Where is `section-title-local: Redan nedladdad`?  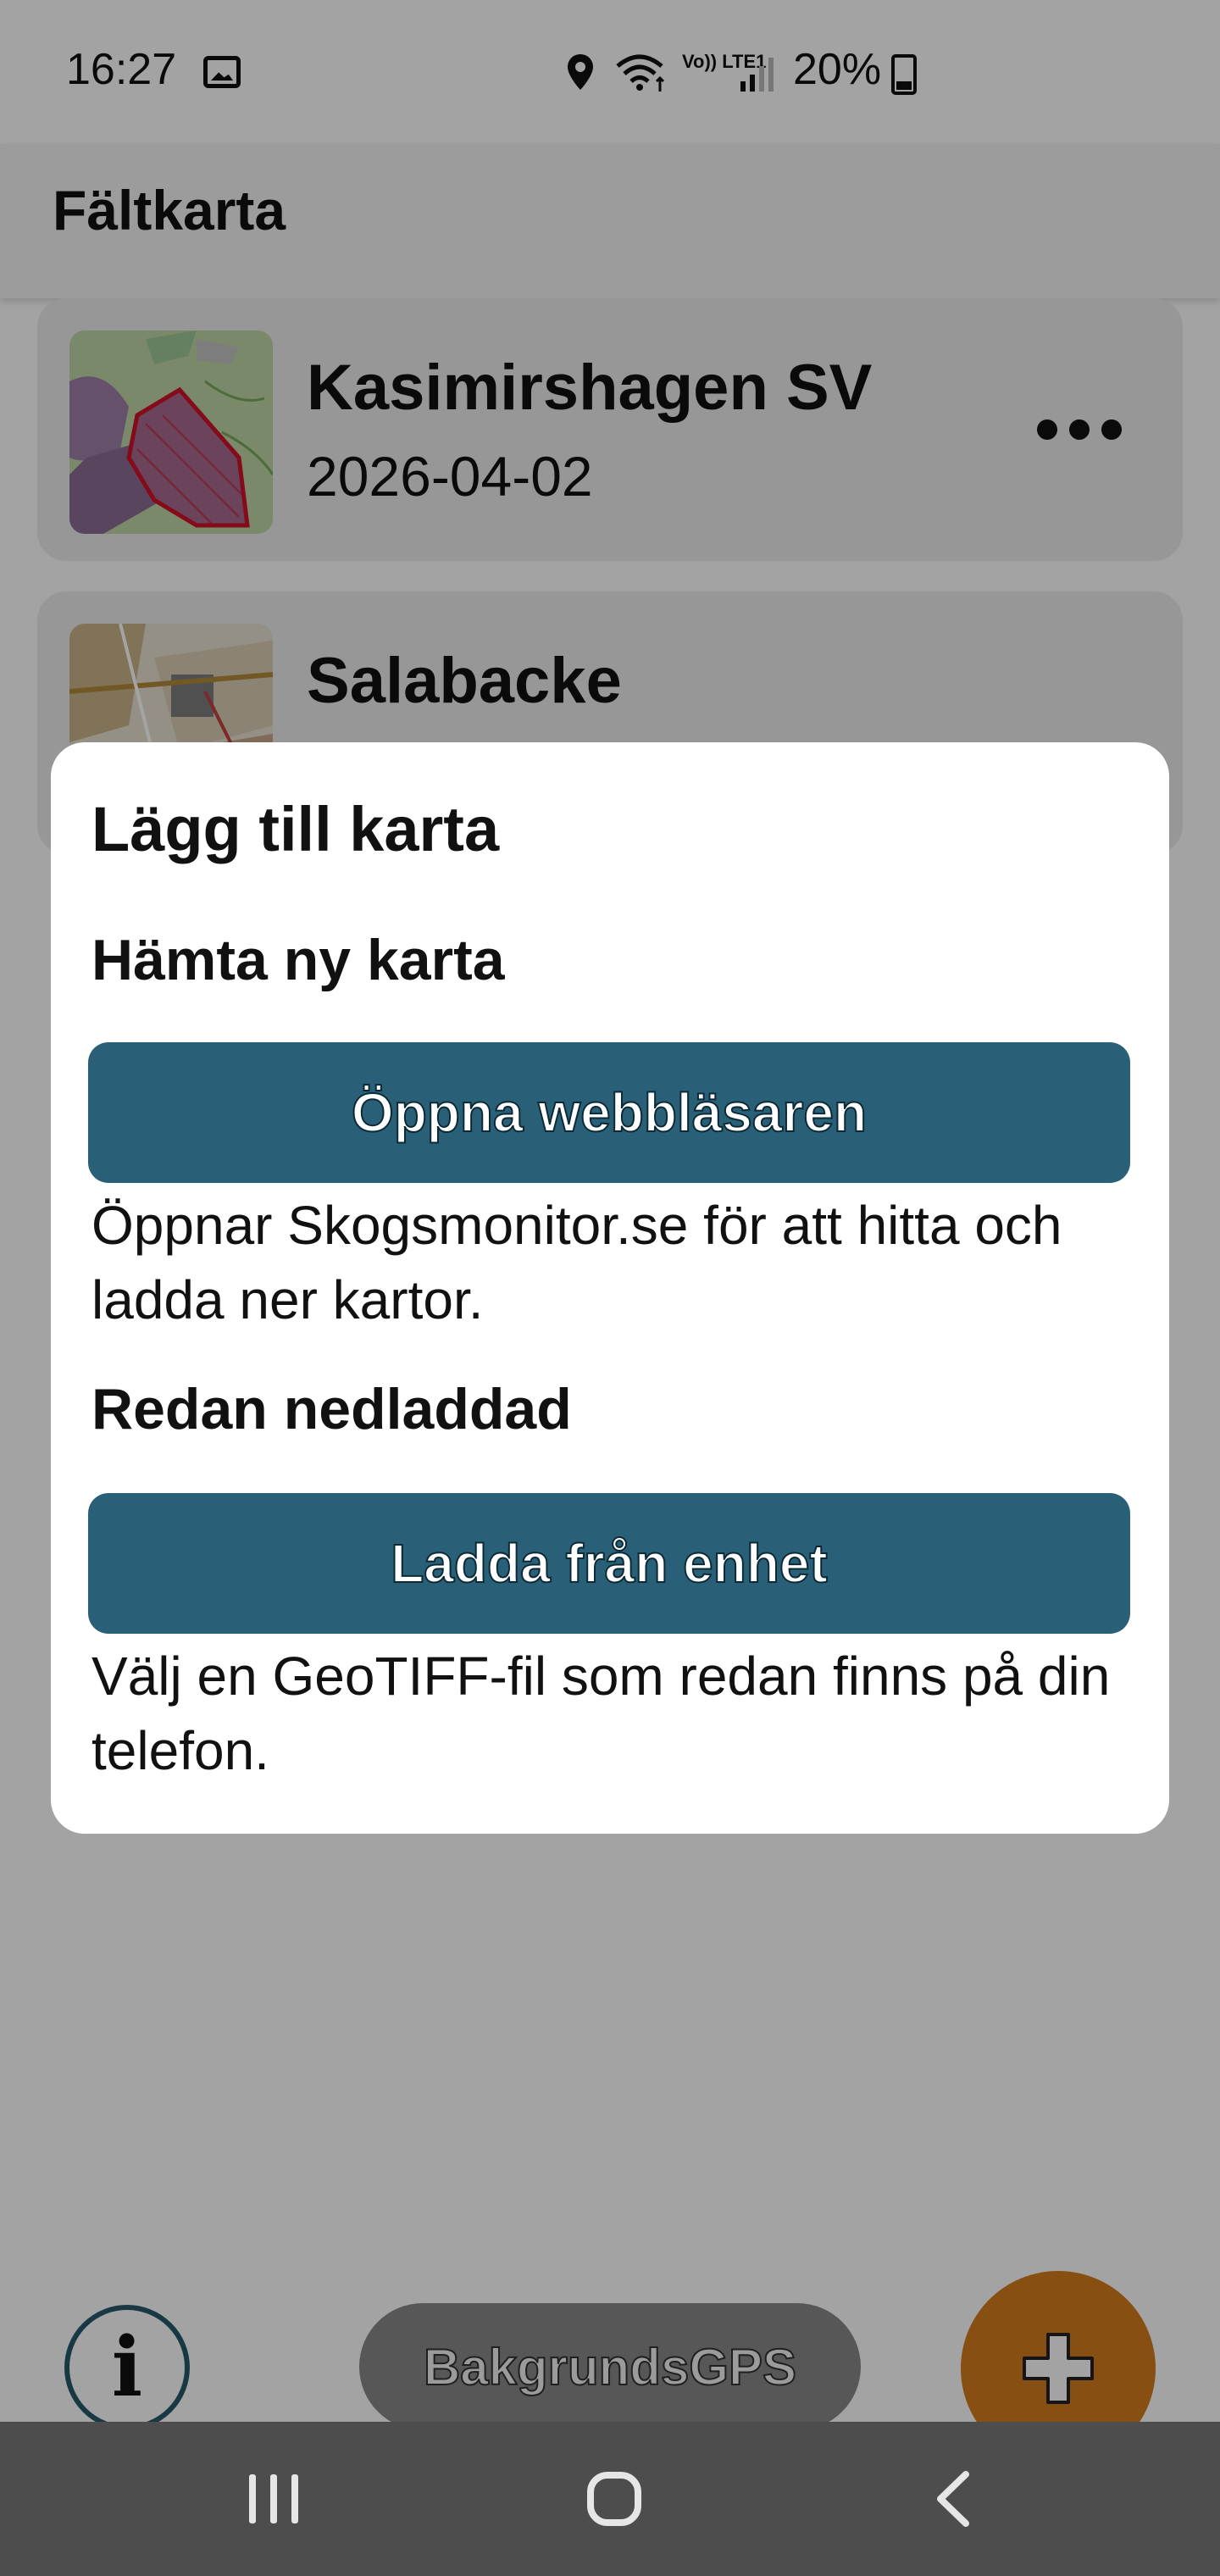
section-title-local: Redan nedladdad is located at coordinates (332, 1409).